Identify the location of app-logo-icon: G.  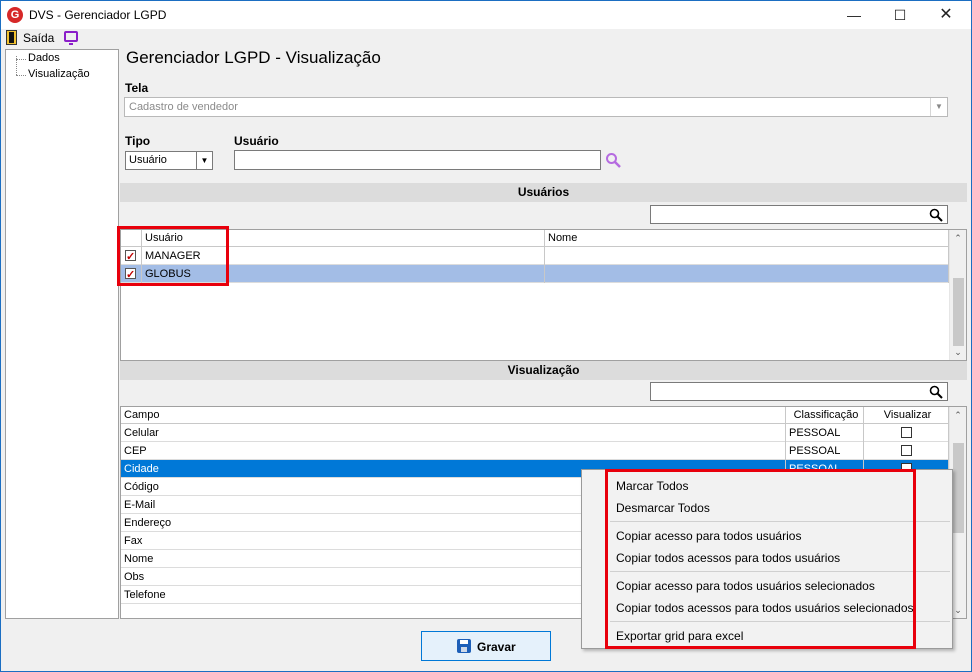
(15, 15).